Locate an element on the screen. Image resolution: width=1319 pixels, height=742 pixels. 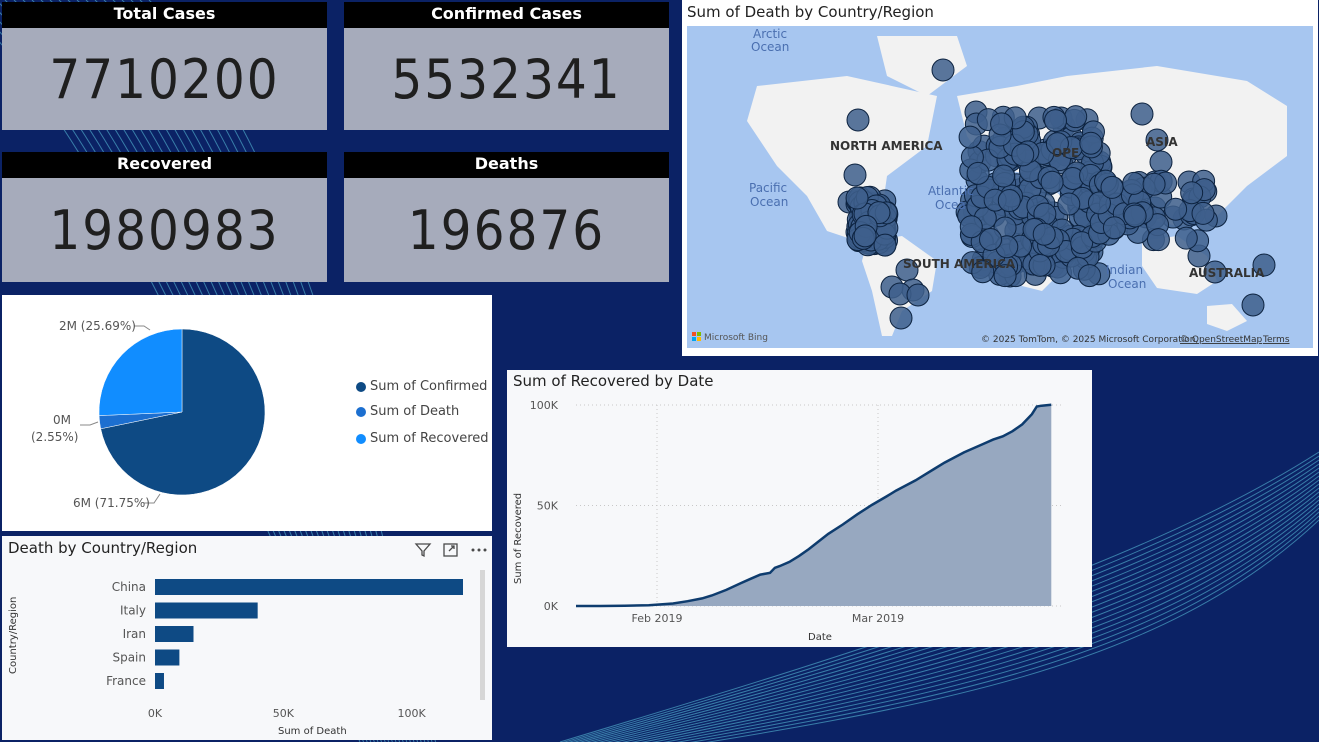
confirmed-cases-card: Confirmed Cases 5532341 is located at coordinates (506, 66).